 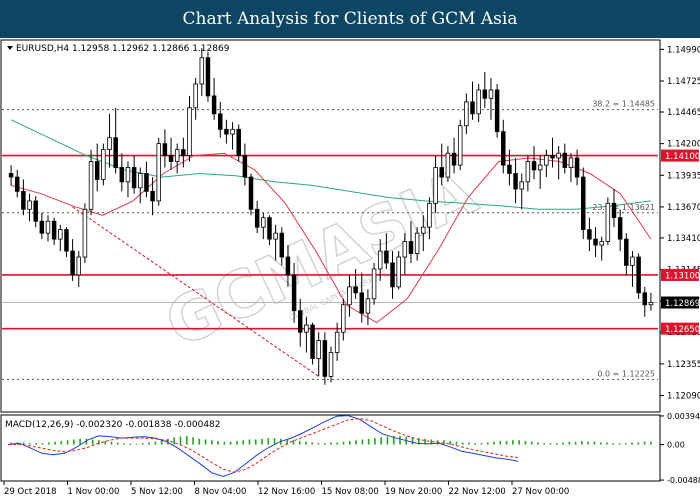 I want to click on level-tag-label: 1.14100, so click(x=682, y=157).